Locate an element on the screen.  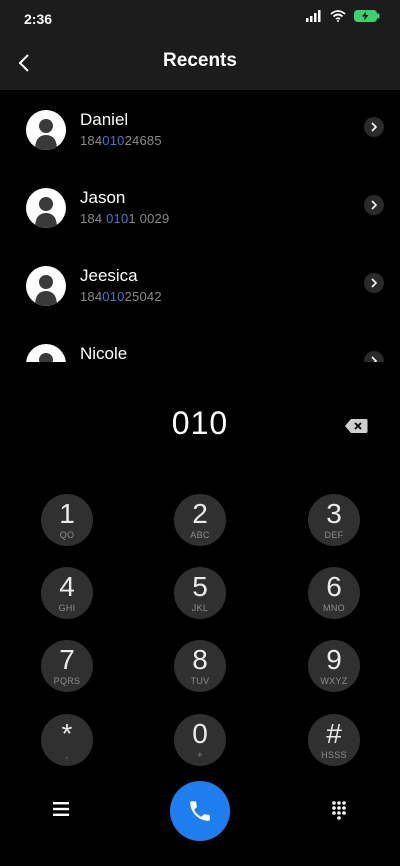
key-5: 5 JKL is located at coordinates (200, 593).